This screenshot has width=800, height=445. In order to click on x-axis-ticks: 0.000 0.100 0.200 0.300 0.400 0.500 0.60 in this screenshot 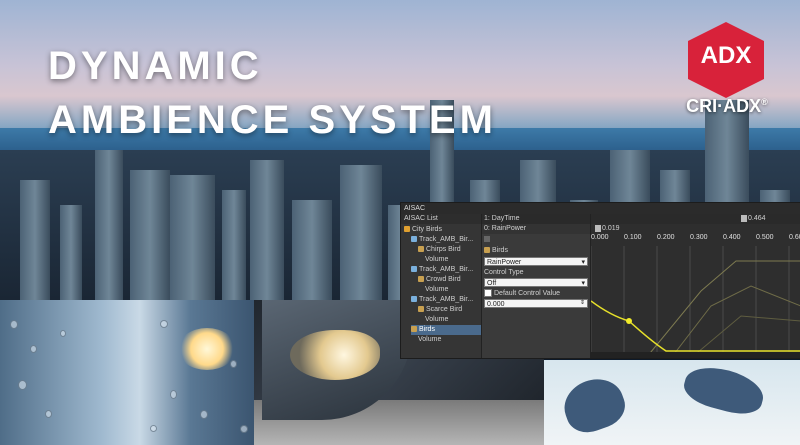, I will do `click(695, 239)`.